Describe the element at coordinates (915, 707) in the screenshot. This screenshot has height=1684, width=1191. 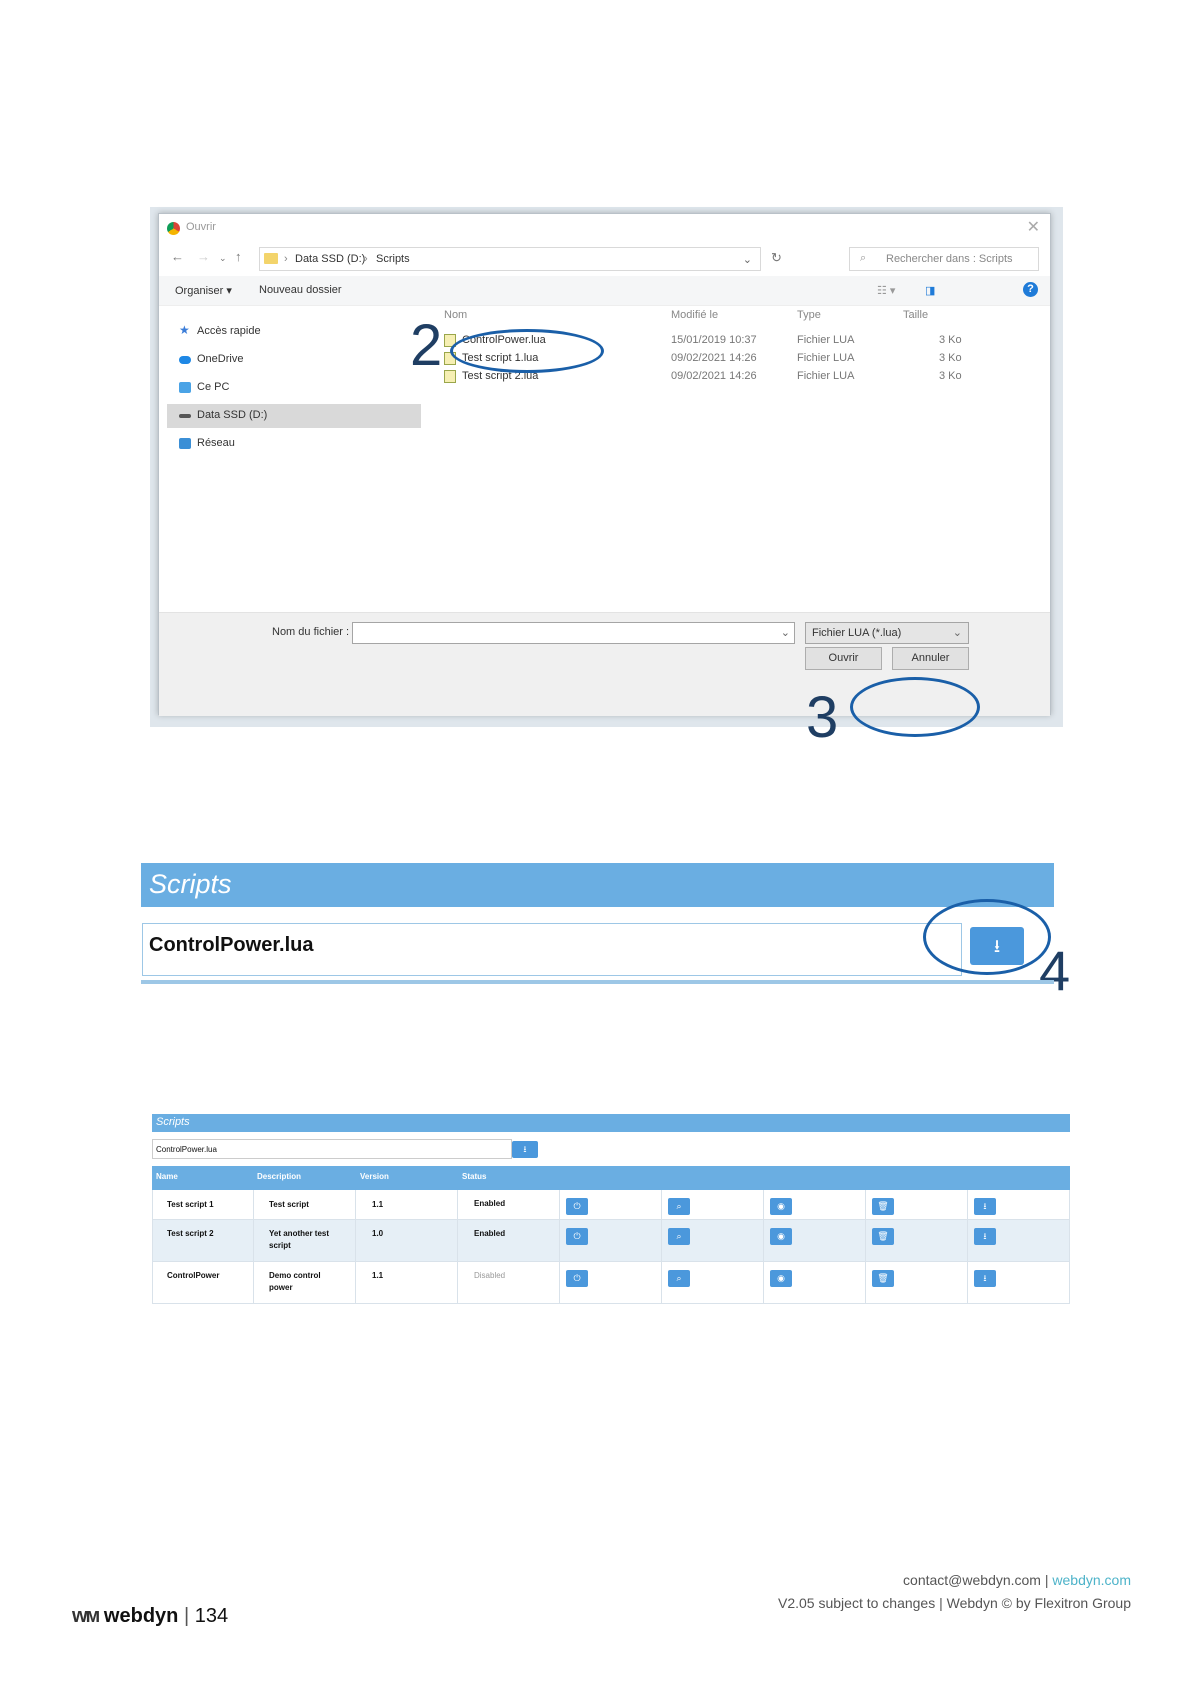
I see `annotation-circle-open` at that location.